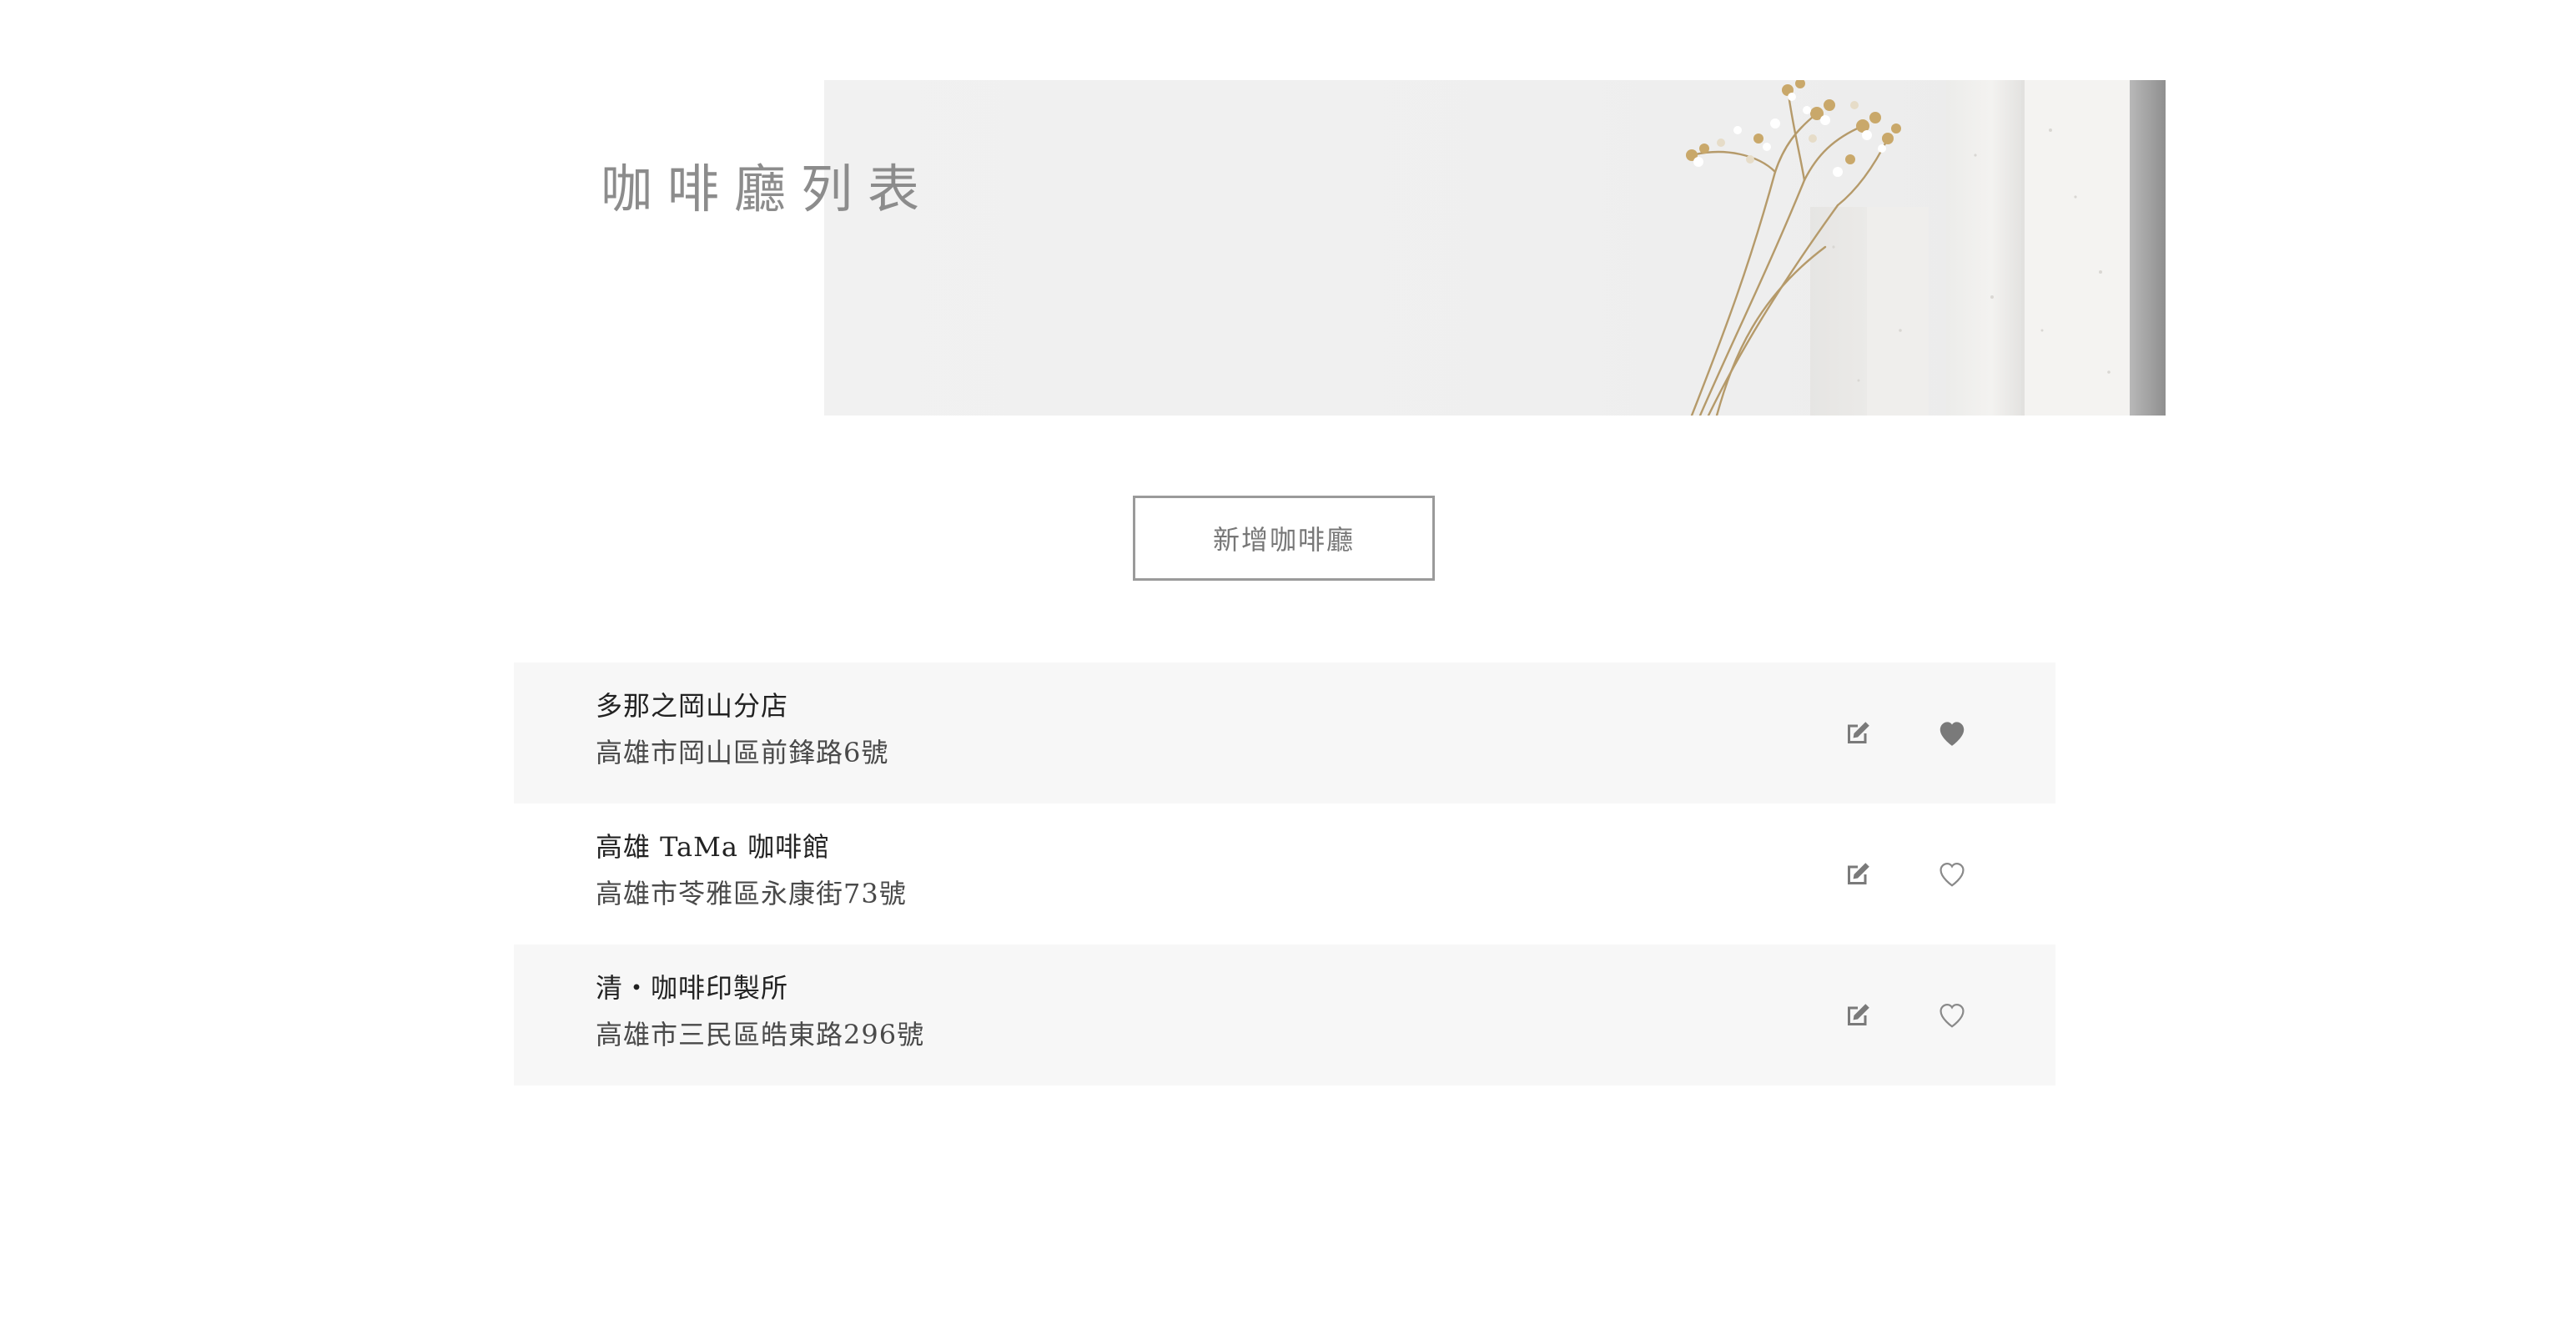 The height and width of the screenshot is (1340, 2576). What do you see at coordinates (692, 988) in the screenshot?
I see `cafe-name: 清・咖啡印製所` at bounding box center [692, 988].